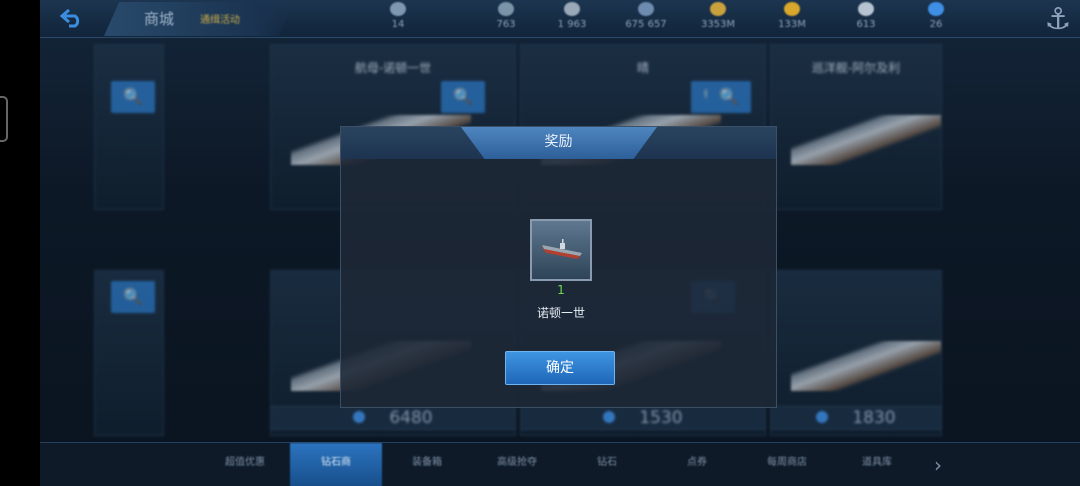  I want to click on resource-shield: 1 963, so click(572, 18).